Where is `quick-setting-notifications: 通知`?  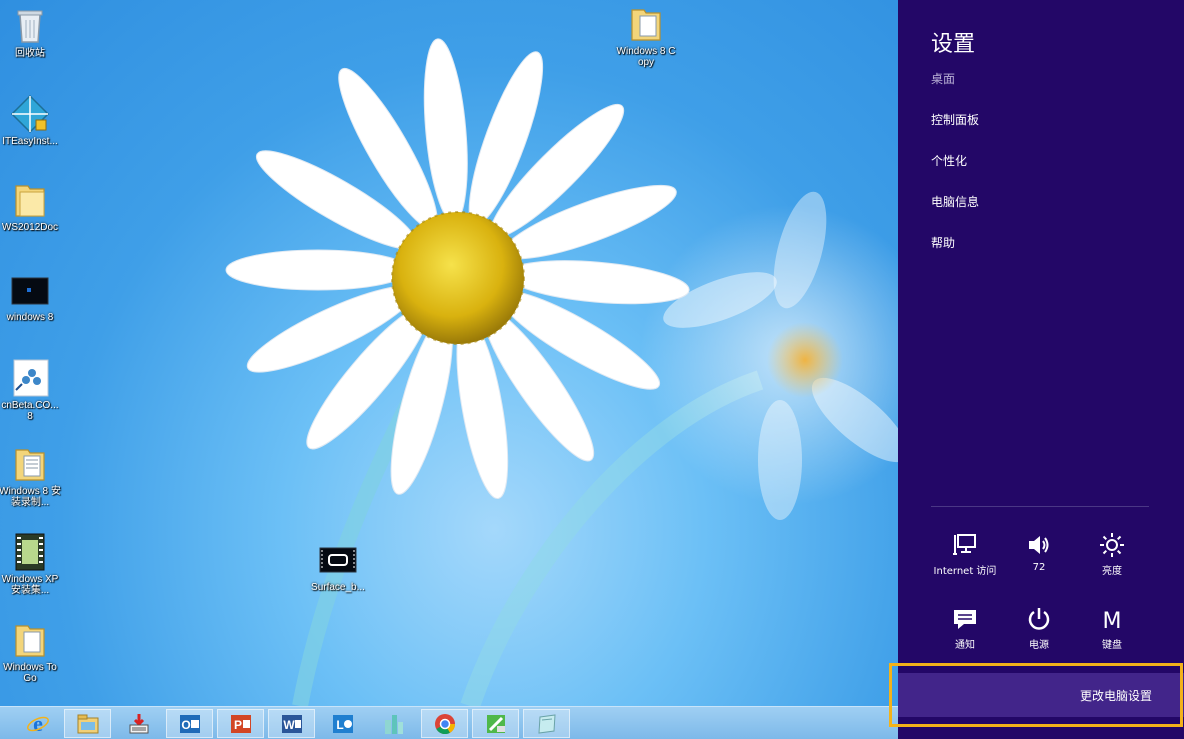 quick-setting-notifications: 通知 is located at coordinates (965, 628).